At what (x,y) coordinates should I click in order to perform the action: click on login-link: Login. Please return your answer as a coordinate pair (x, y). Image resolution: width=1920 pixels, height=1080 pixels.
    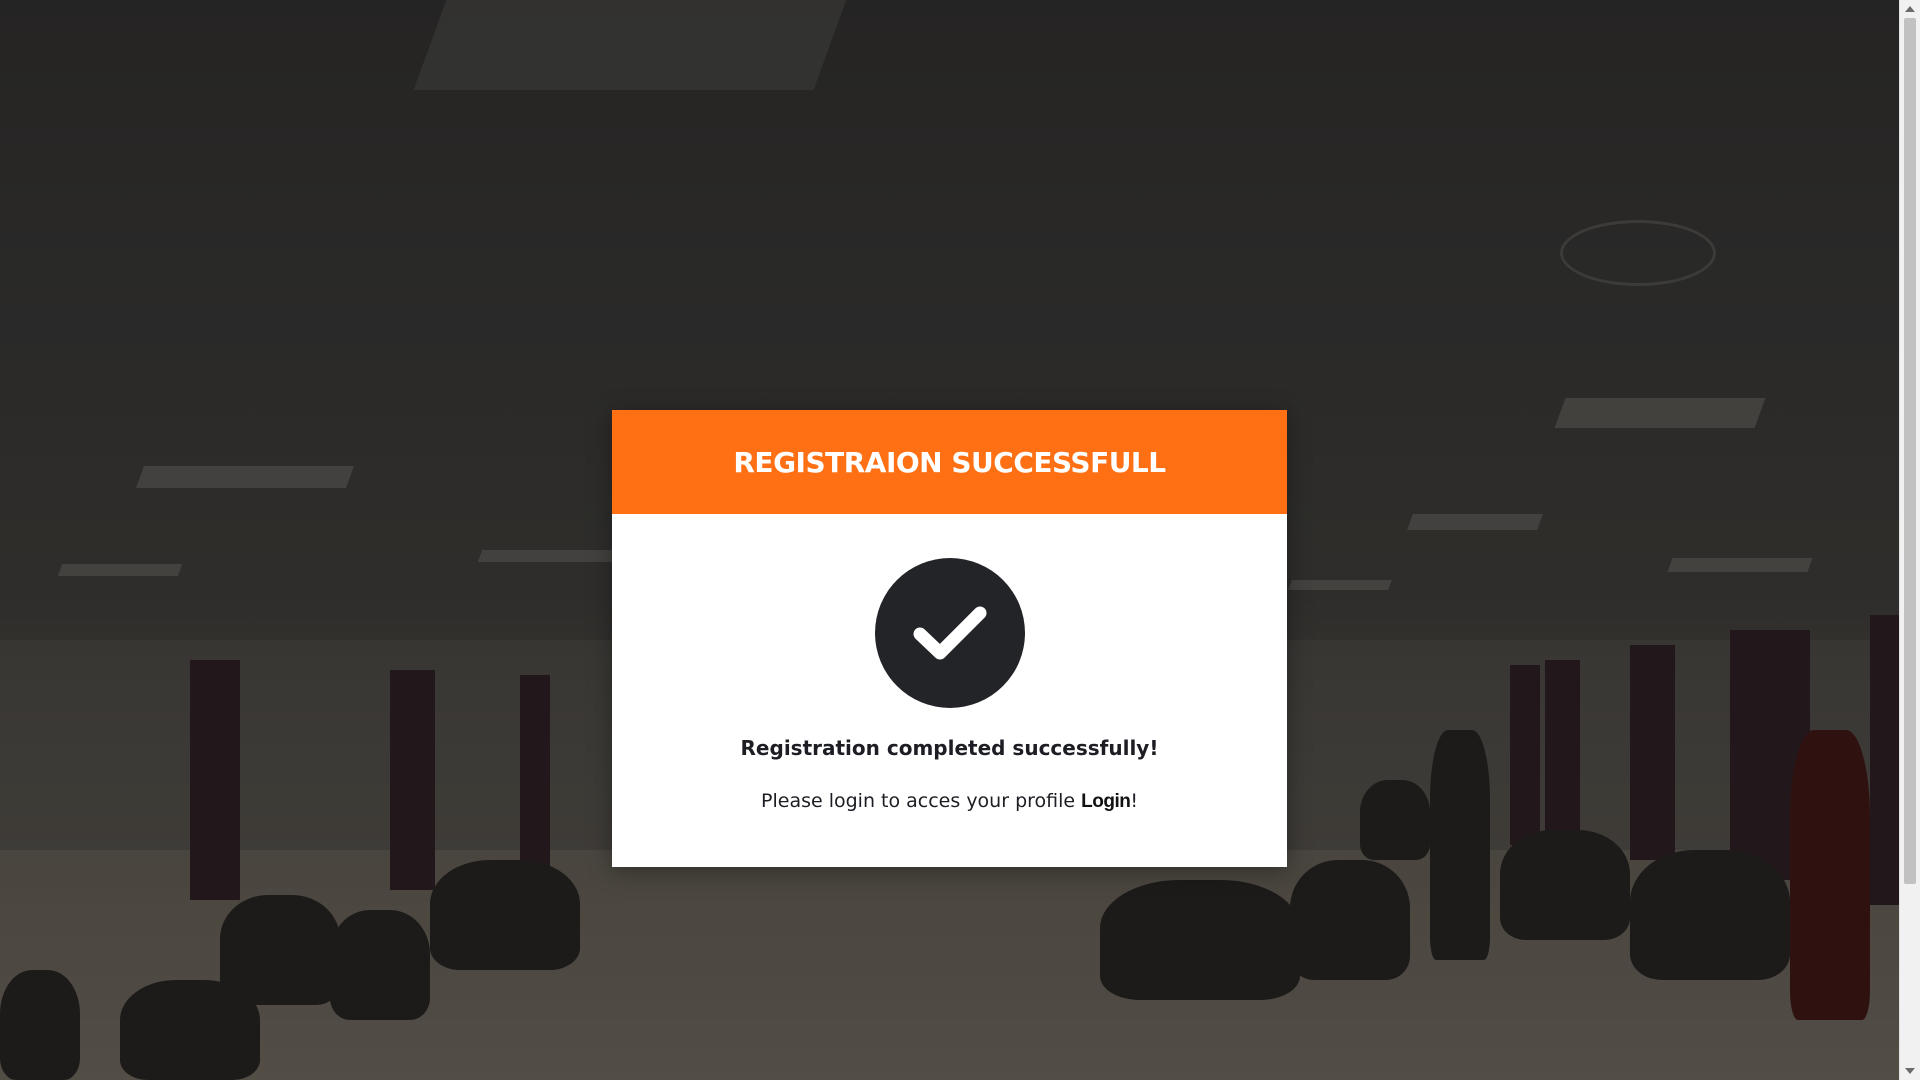
    Looking at the image, I should click on (1106, 801).